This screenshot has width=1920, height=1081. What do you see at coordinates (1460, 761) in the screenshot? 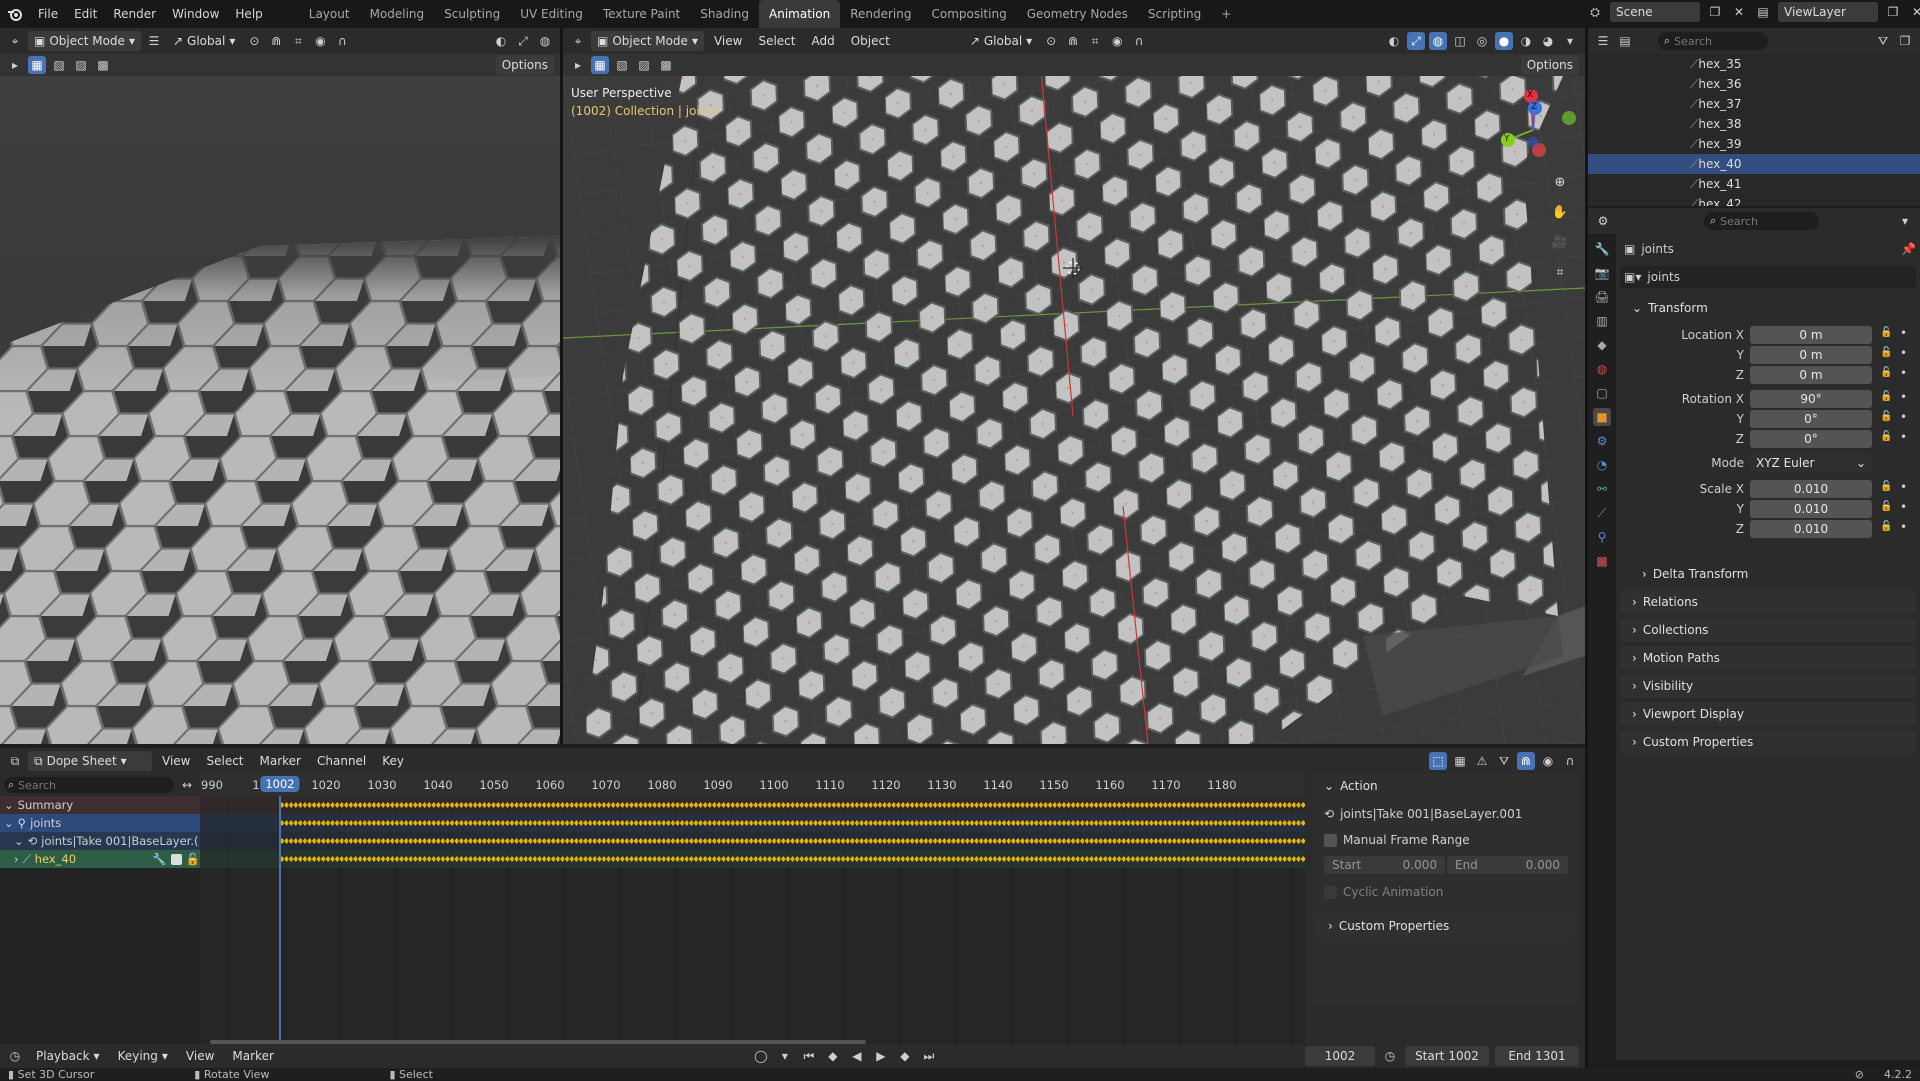
I see `show-hidden-icon: ▦` at bounding box center [1460, 761].